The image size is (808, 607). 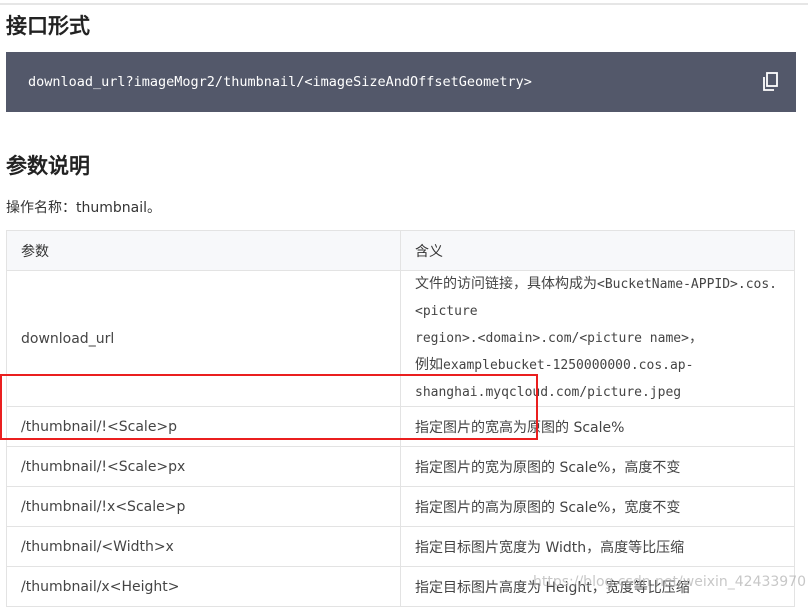 What do you see at coordinates (203, 506) in the screenshot?
I see `param-cell: /thumbnail/!x<Scale>p` at bounding box center [203, 506].